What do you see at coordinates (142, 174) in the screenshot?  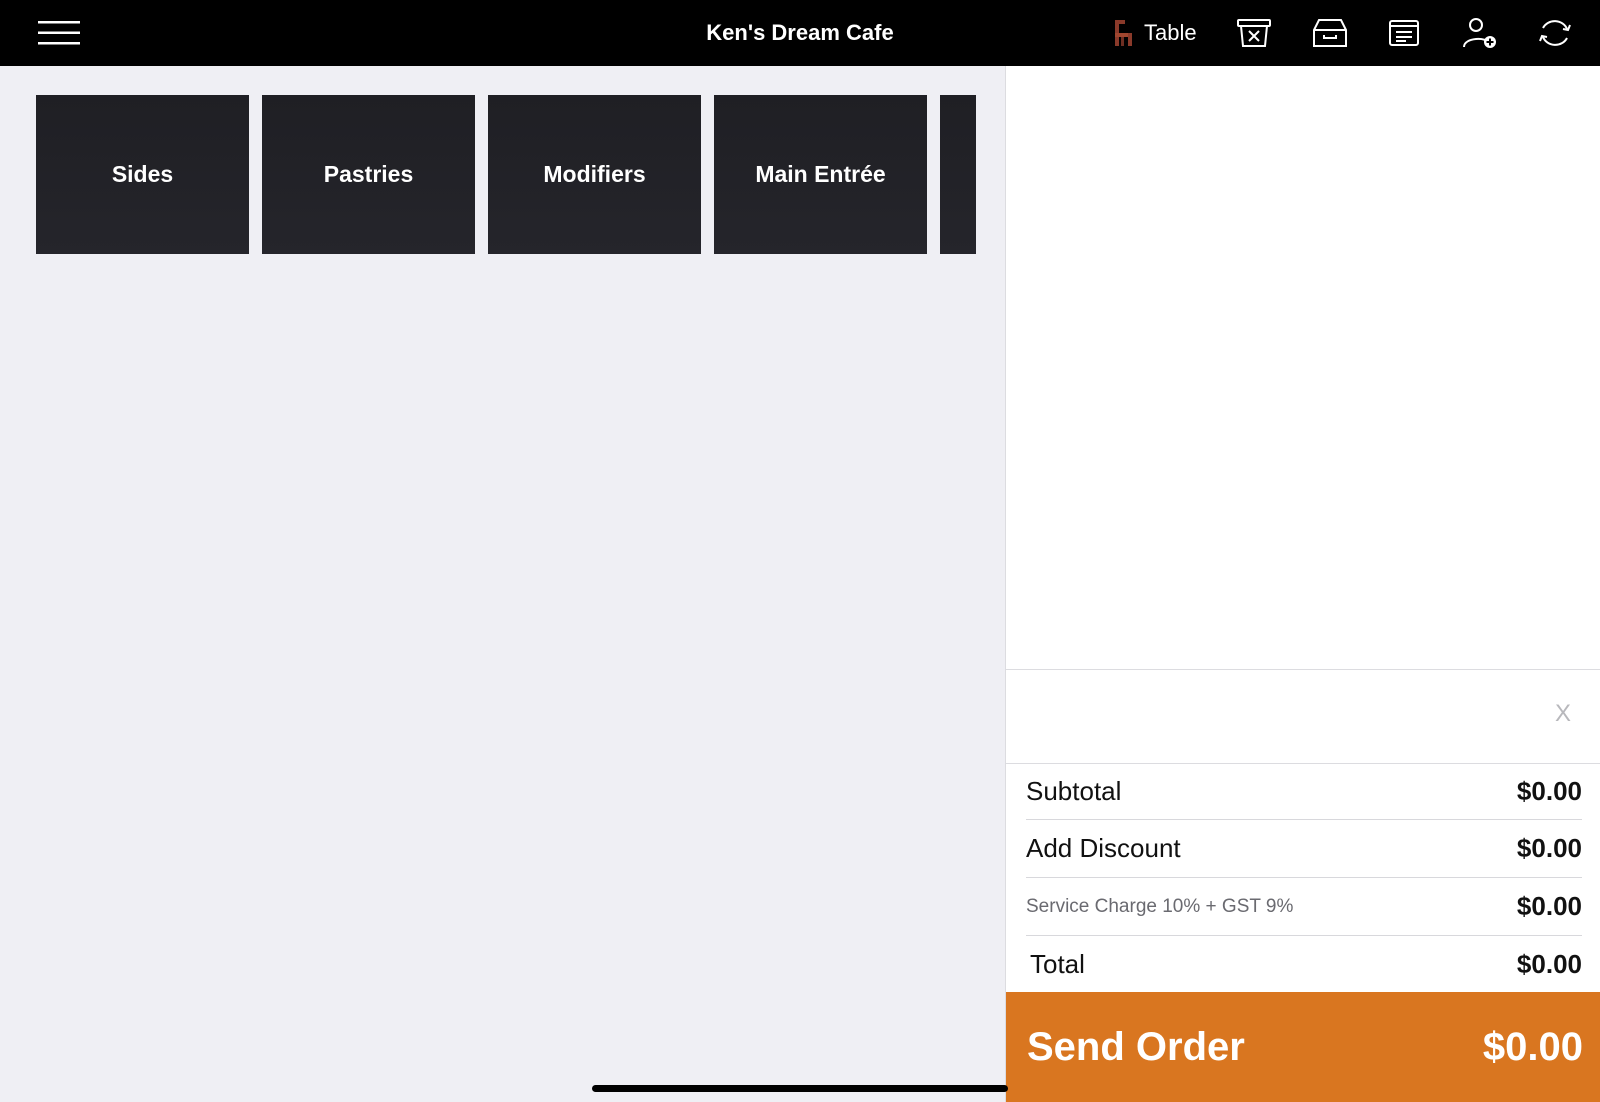 I see `category-sides: Sides` at bounding box center [142, 174].